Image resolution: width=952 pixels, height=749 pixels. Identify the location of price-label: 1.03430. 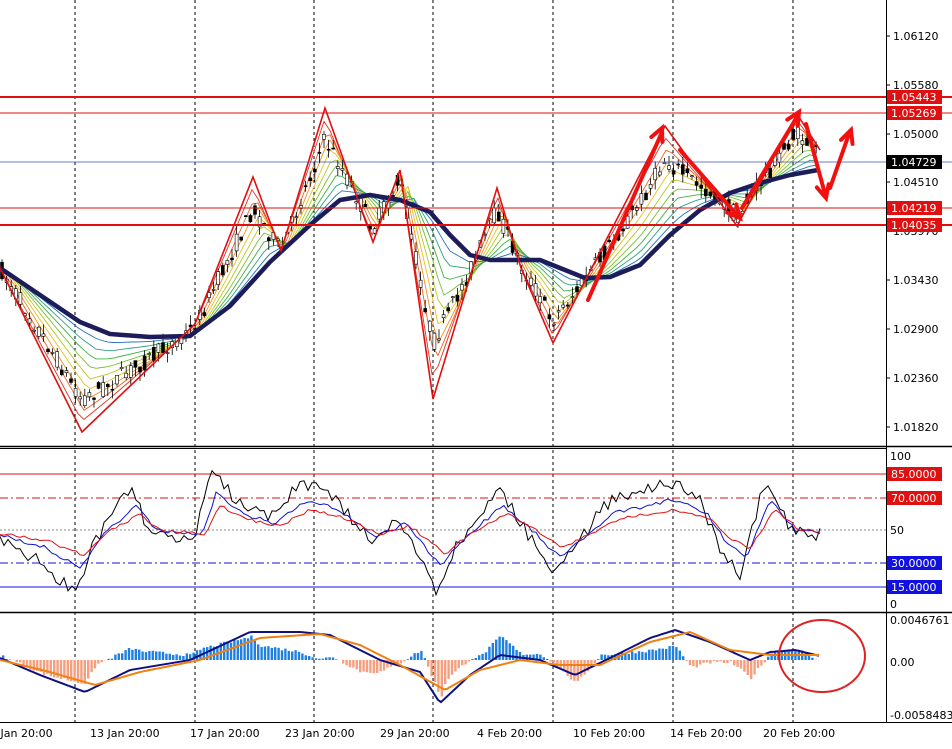
(916, 280).